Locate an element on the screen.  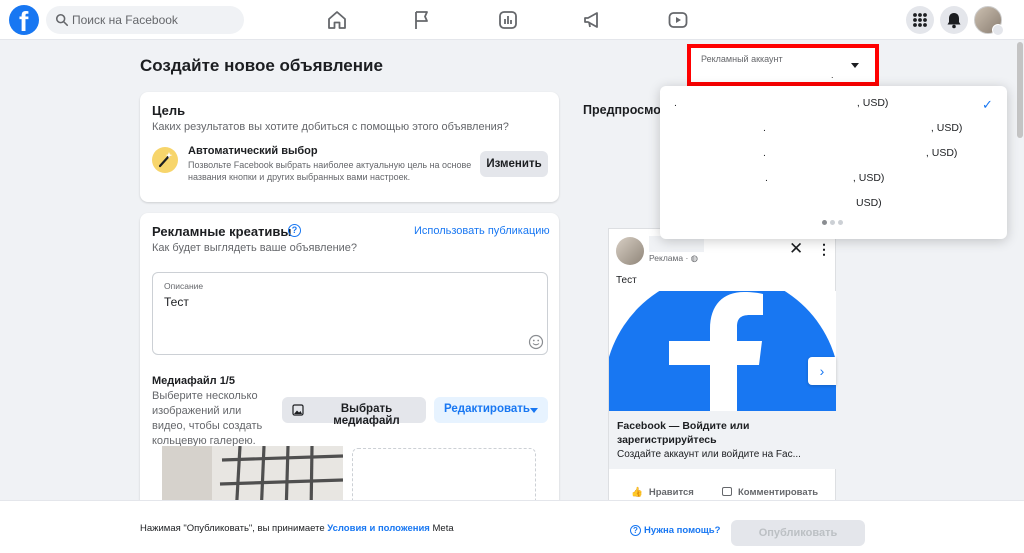
select-media-button: Выбрать медиафайл is located at coordinates (354, 412).